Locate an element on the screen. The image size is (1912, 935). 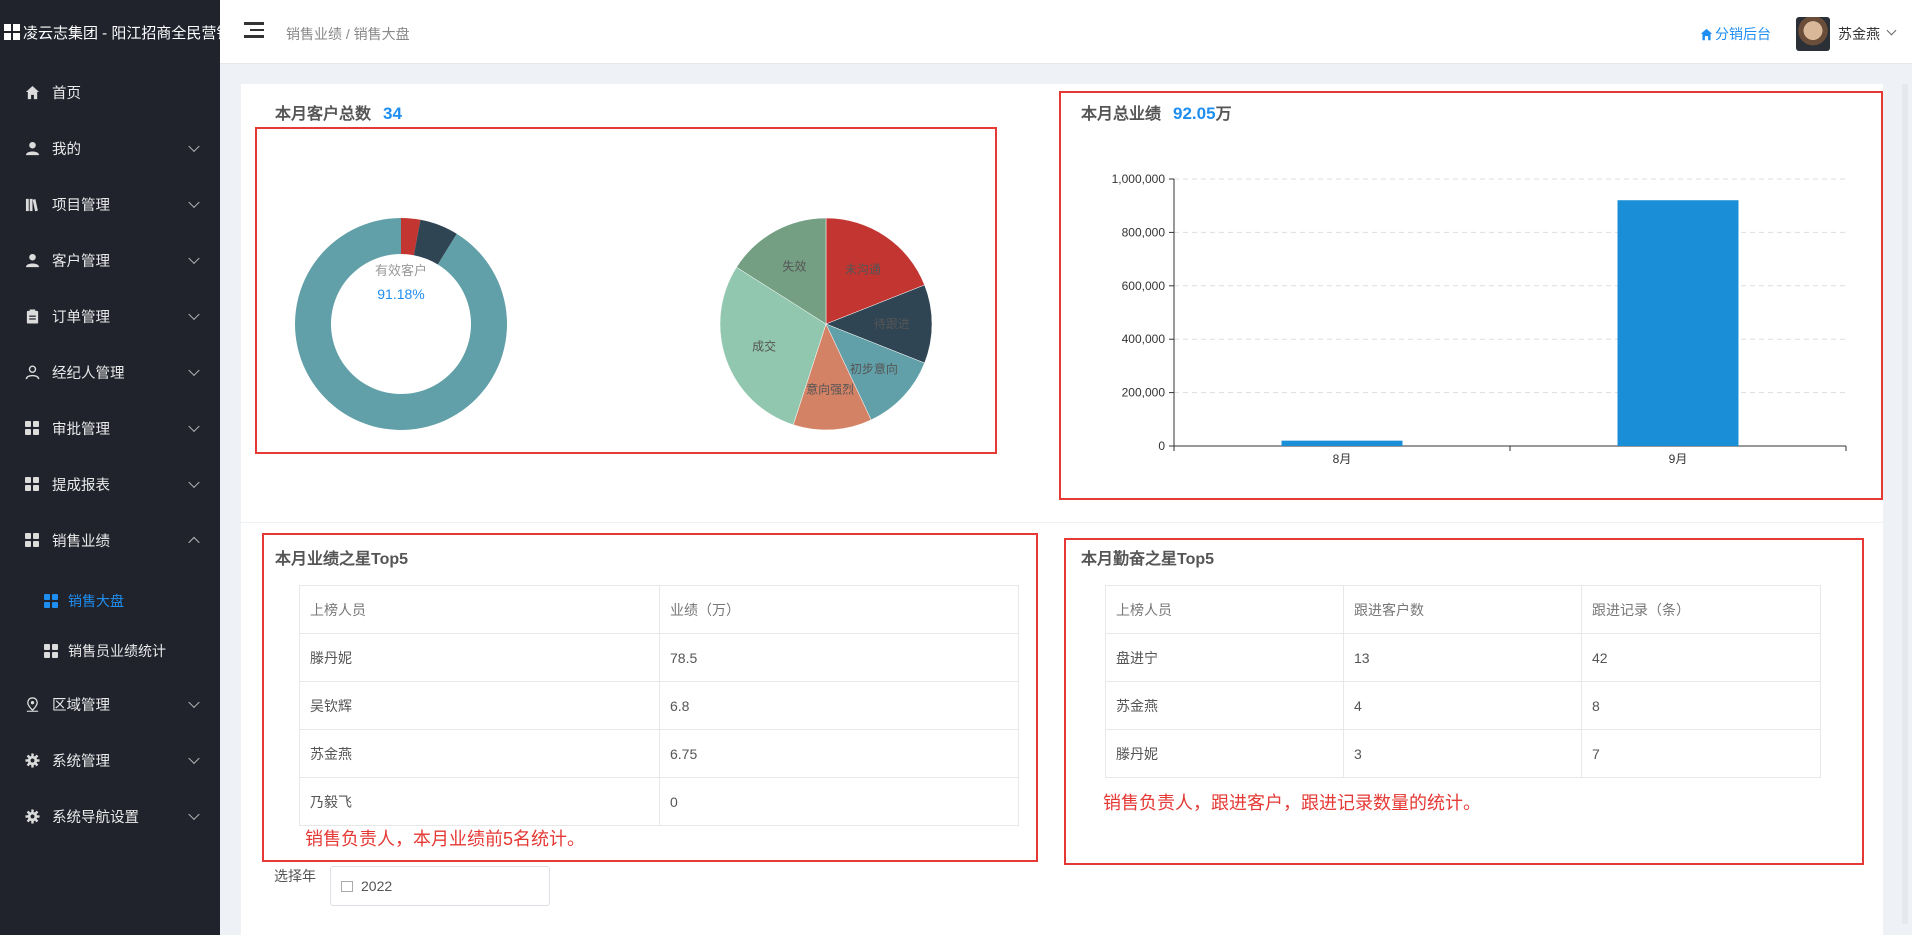
sidebar-item-label: 经纪人管理 is located at coordinates (88, 373).